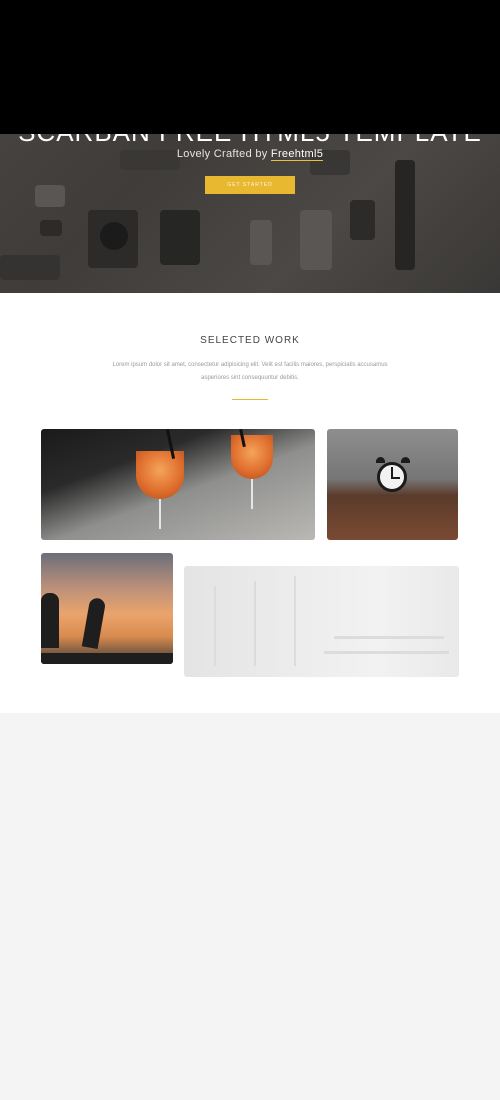  What do you see at coordinates (321, 621) in the screenshot?
I see `work-tile-office` at bounding box center [321, 621].